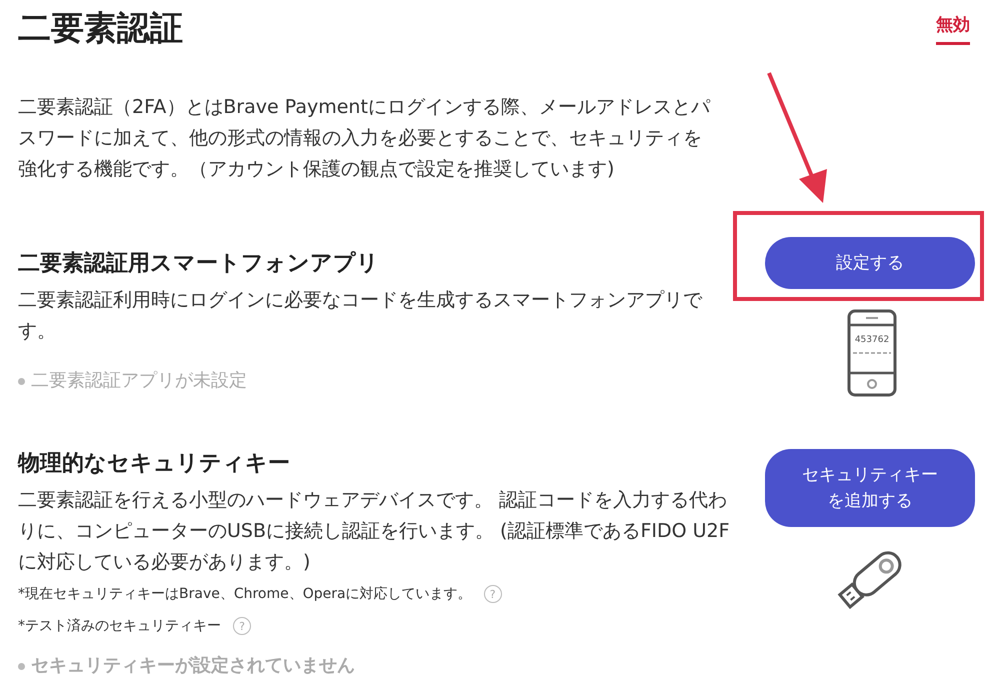  What do you see at coordinates (872, 353) in the screenshot?
I see `phone-icon` at bounding box center [872, 353].